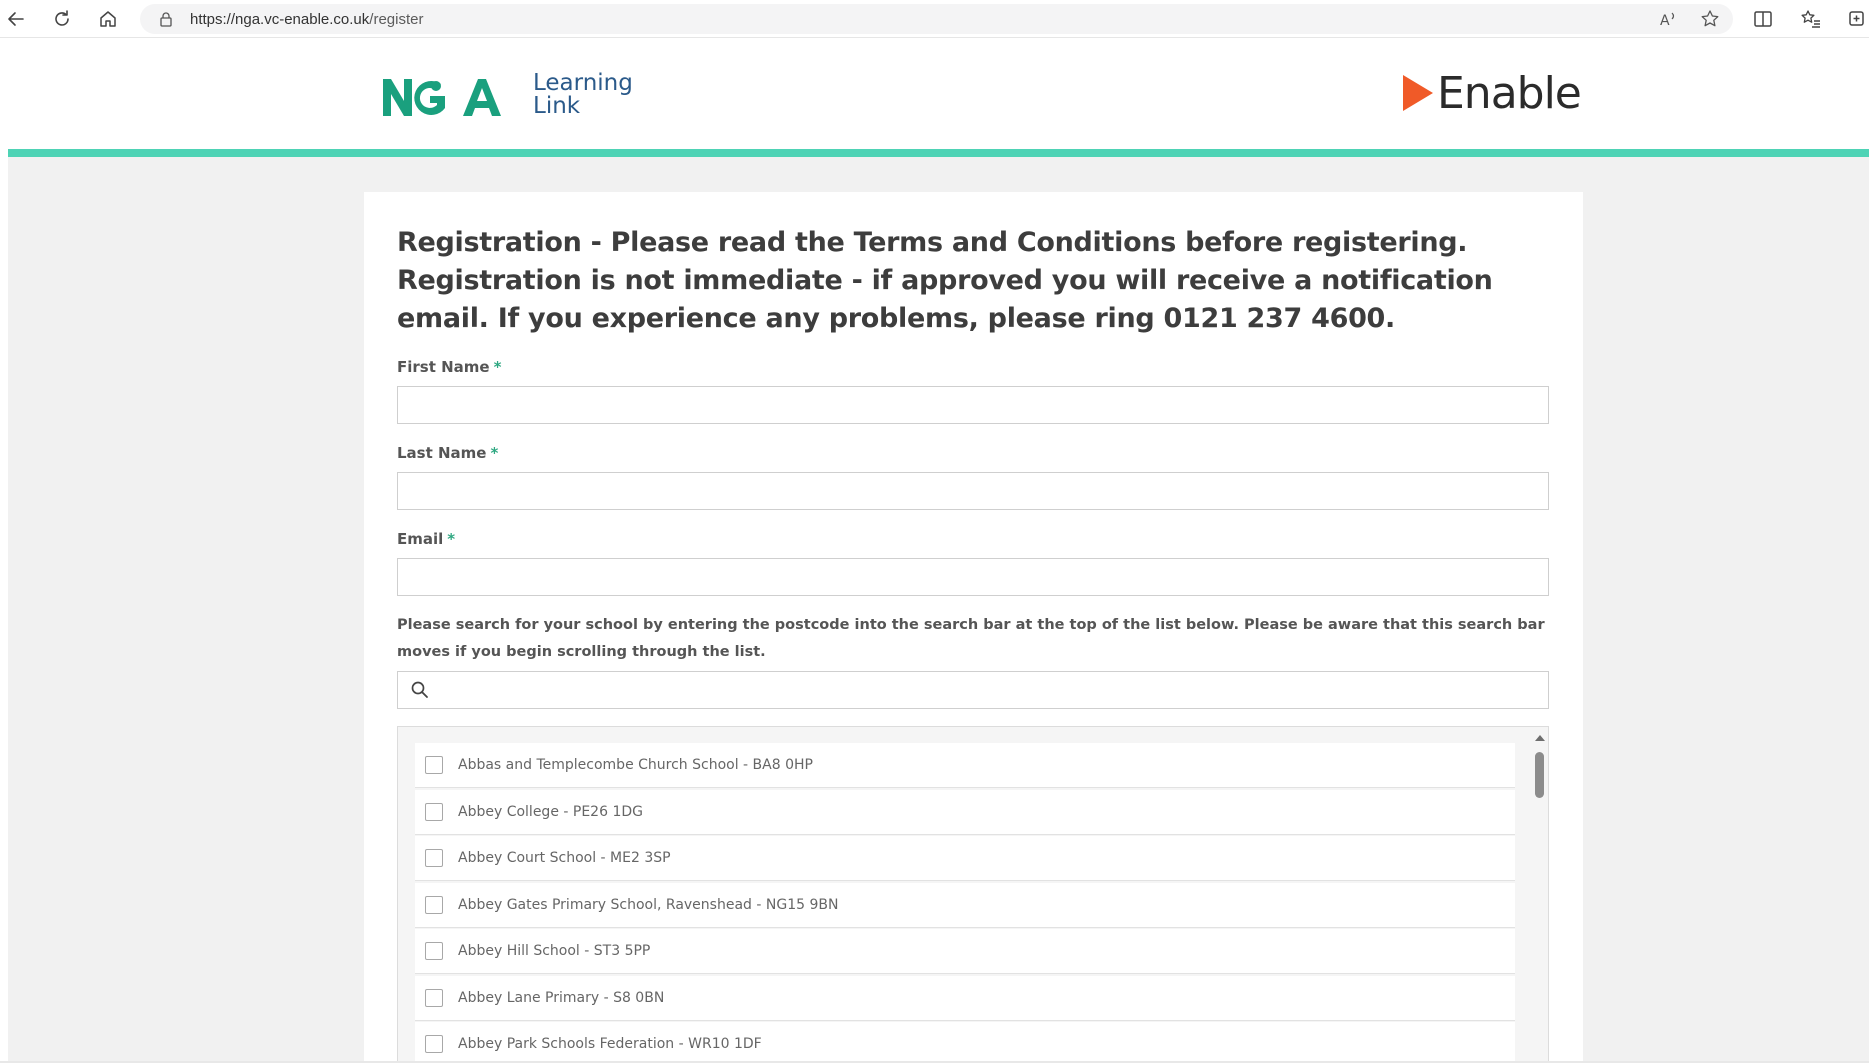  I want to click on school-name: Abbey Park Schools Federation - WR10 1DF, so click(610, 1044).